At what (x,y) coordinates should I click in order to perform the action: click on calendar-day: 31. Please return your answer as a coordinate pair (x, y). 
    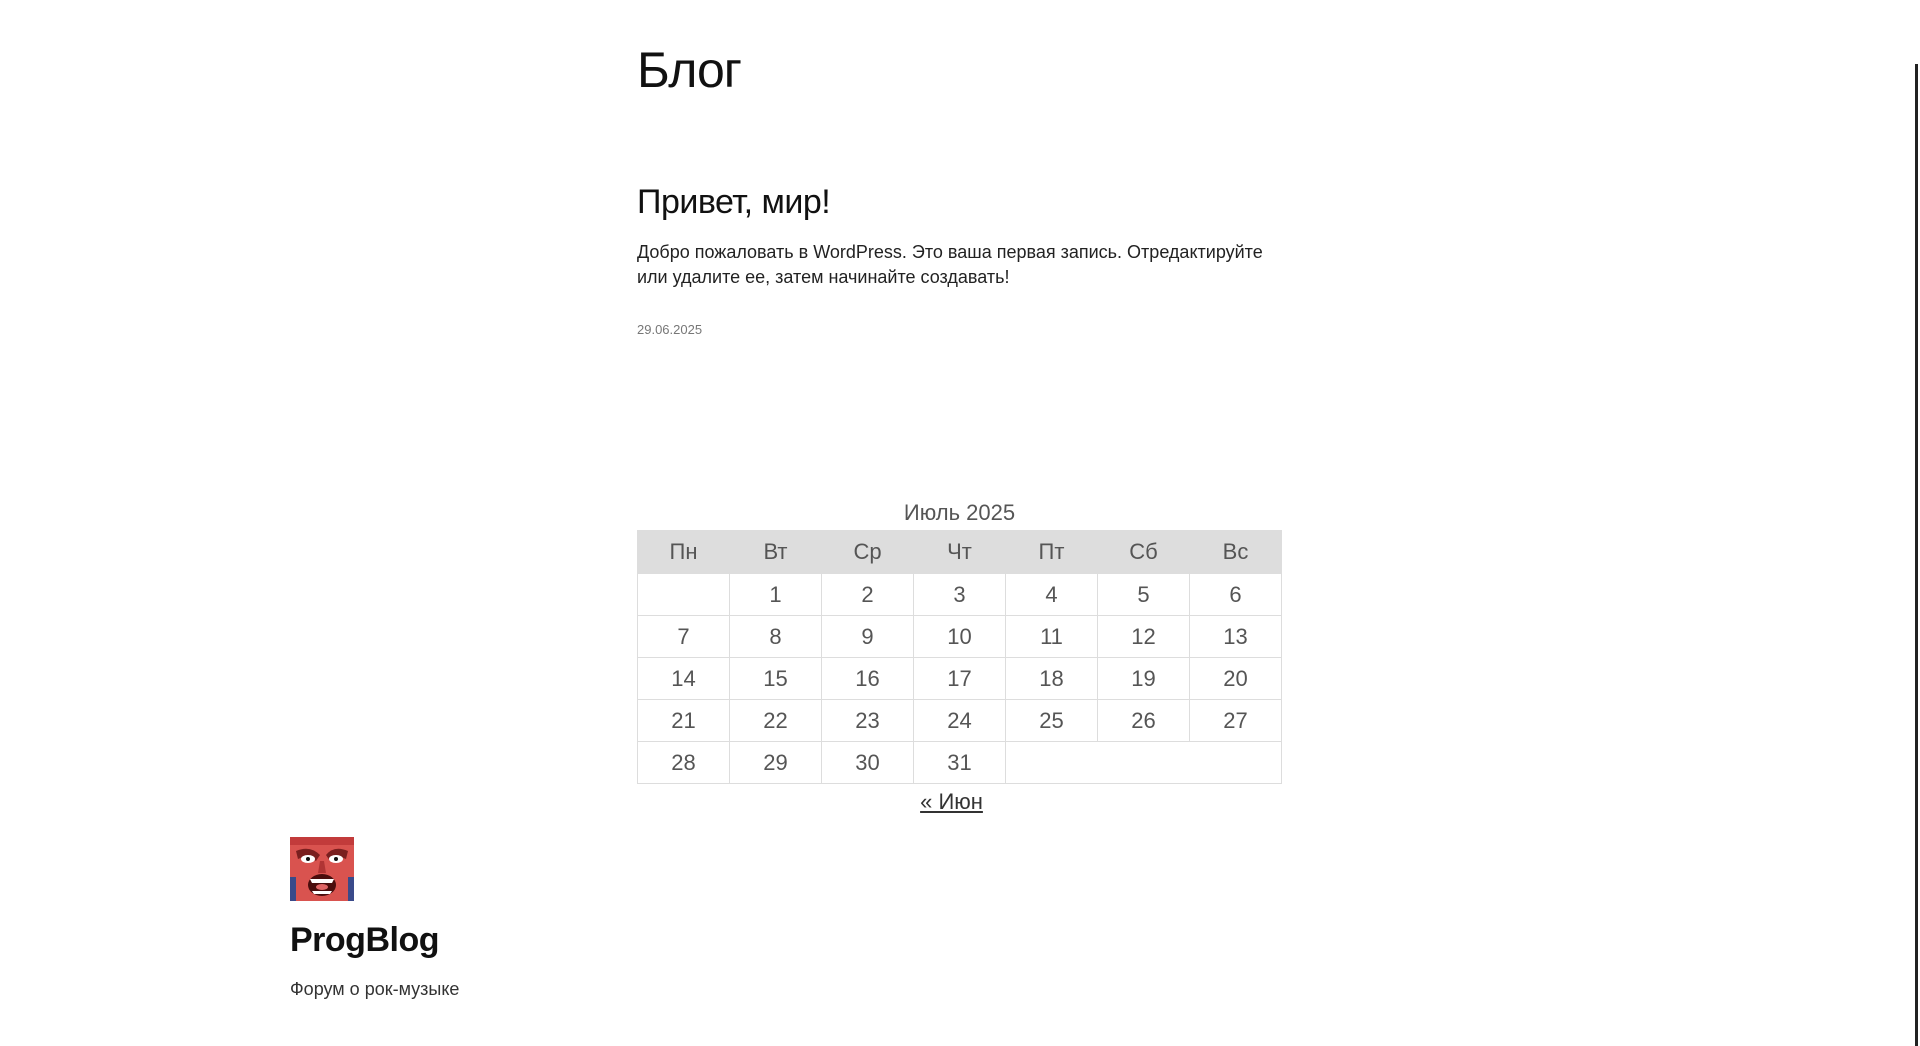
    Looking at the image, I should click on (959, 762).